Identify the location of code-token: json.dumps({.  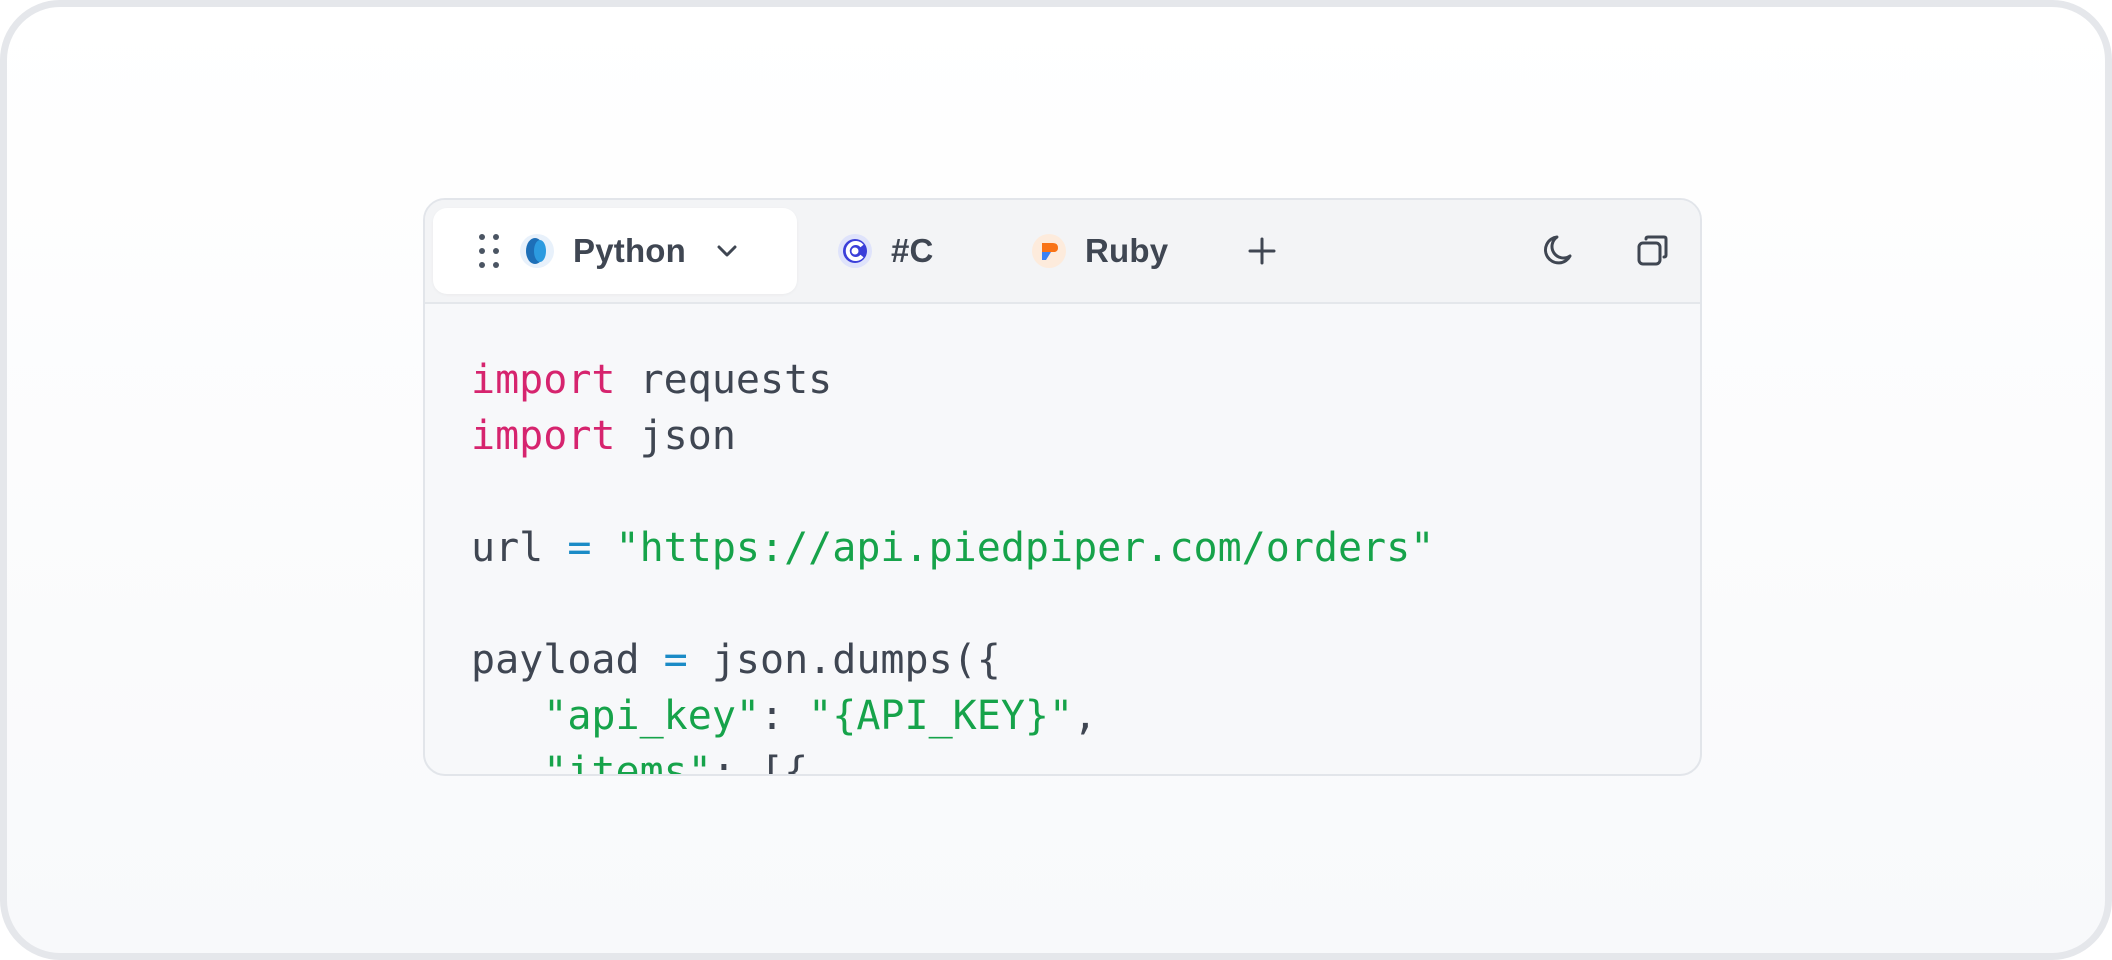
(844, 660).